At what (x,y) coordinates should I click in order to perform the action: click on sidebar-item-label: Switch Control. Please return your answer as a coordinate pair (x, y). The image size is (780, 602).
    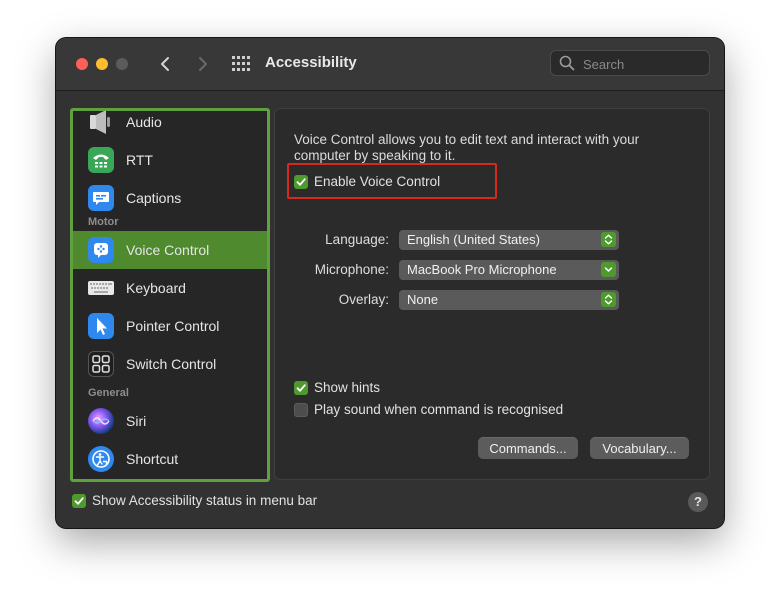
    Looking at the image, I should click on (171, 364).